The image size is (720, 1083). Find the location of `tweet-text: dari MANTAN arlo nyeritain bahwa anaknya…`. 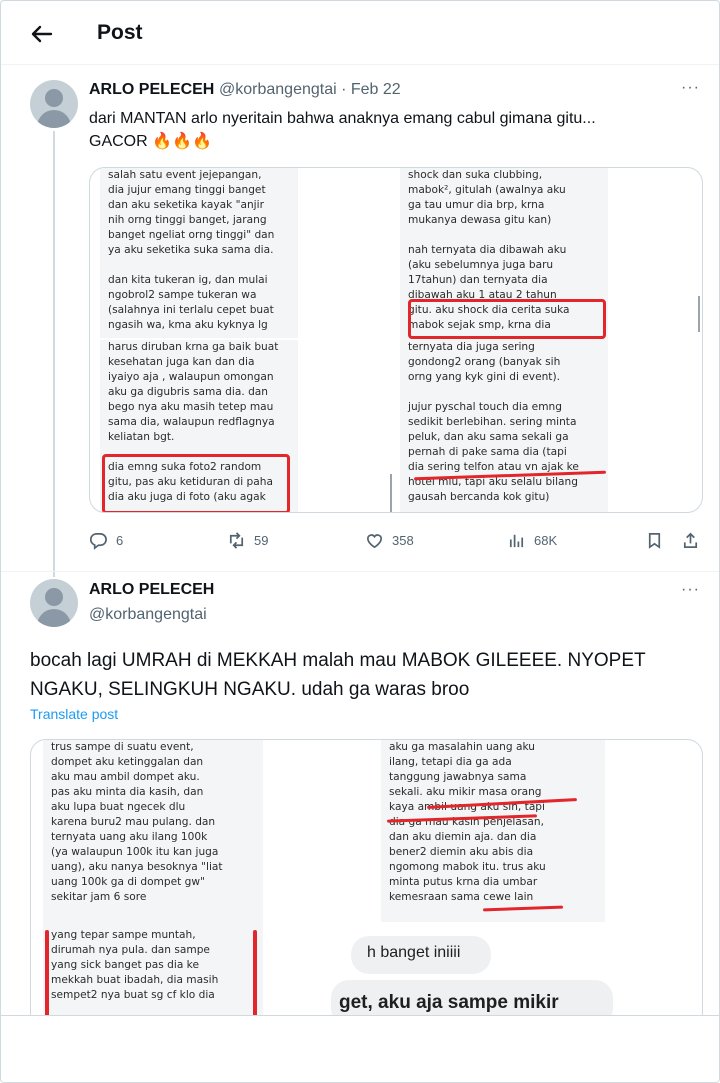

tweet-text: dari MANTAN arlo nyeritain bahwa anaknya… is located at coordinates (399, 130).